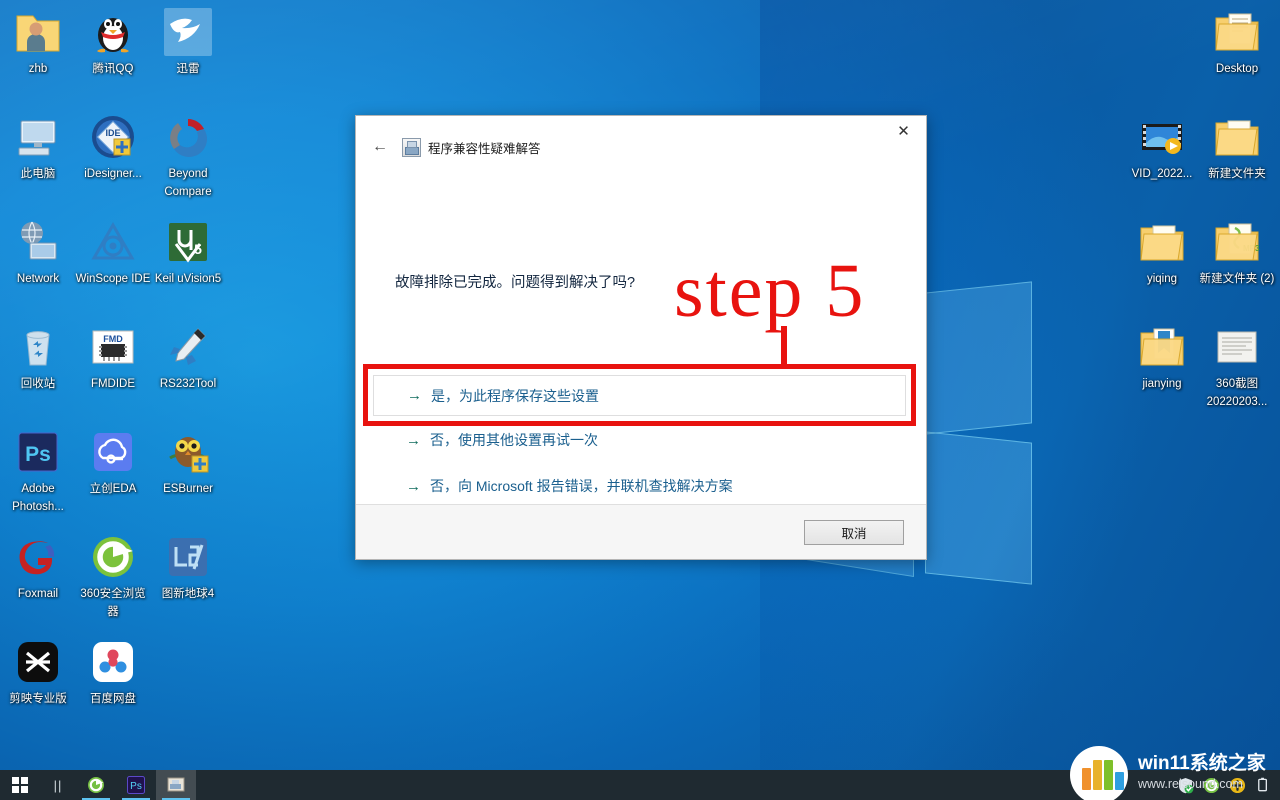  I want to click on desktop-icon: 新建文件夹, so click(1237, 147).